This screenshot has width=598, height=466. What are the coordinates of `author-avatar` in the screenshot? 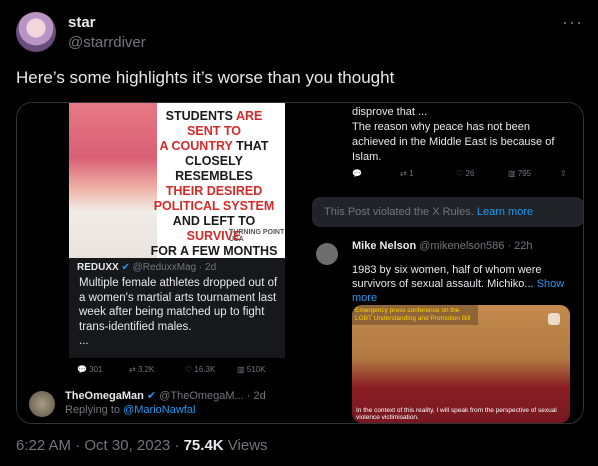 It's located at (36, 32).